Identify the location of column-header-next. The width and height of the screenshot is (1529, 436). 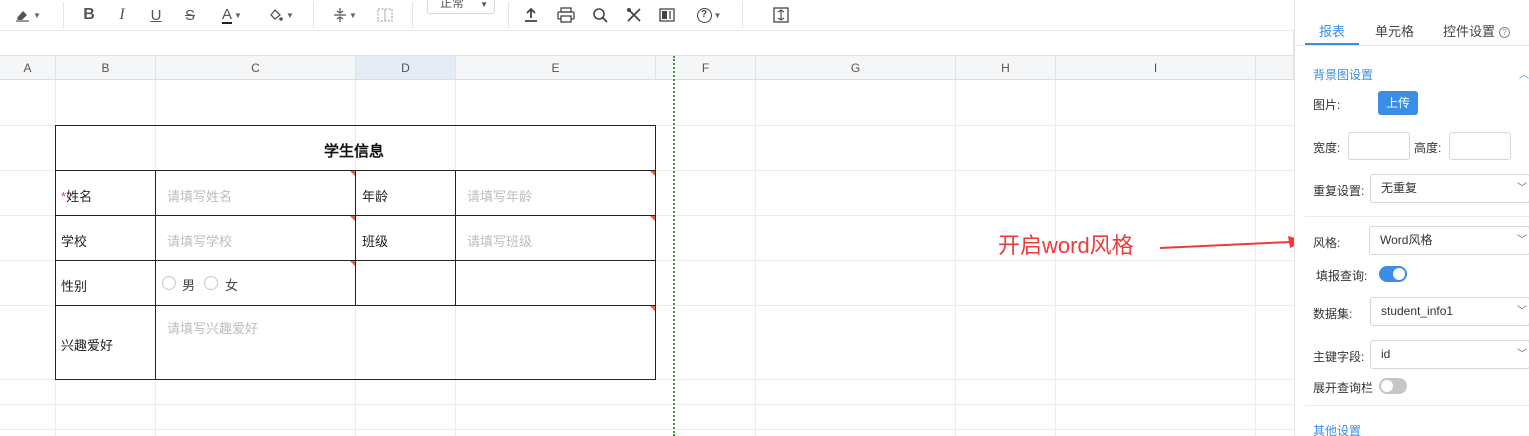
(1275, 68).